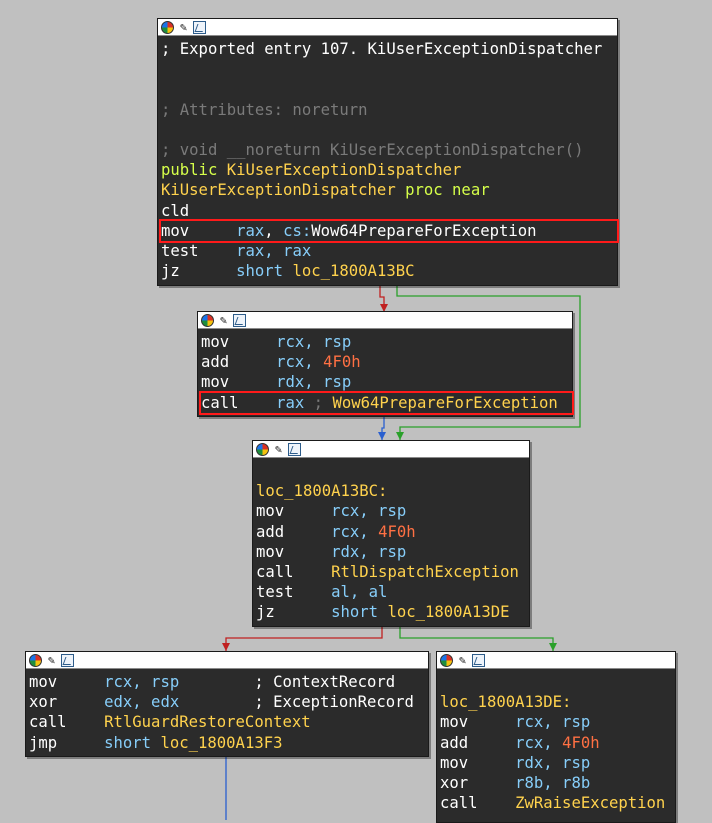 The image size is (712, 823). I want to click on keyword: proc near, so click(442, 190).